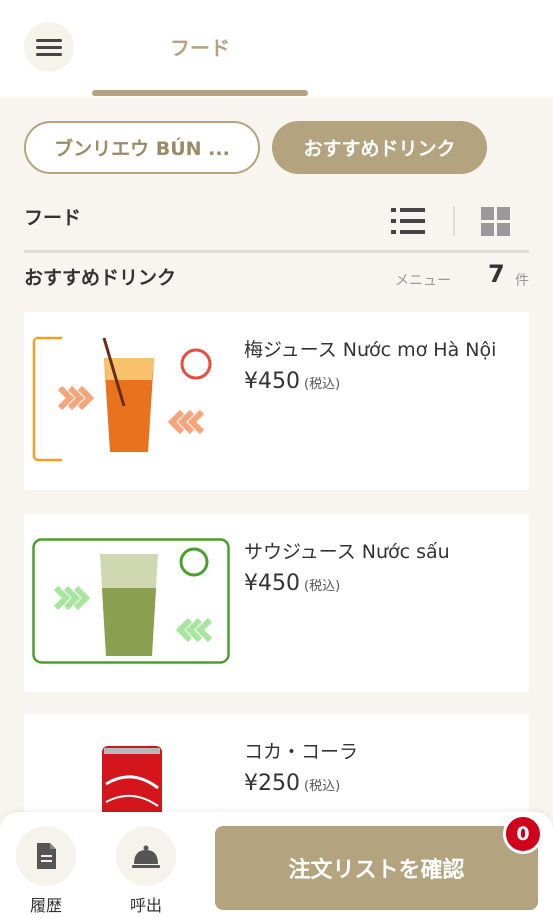 The image size is (553, 918). Describe the element at coordinates (408, 221) in the screenshot. I see `list-view-icon` at that location.